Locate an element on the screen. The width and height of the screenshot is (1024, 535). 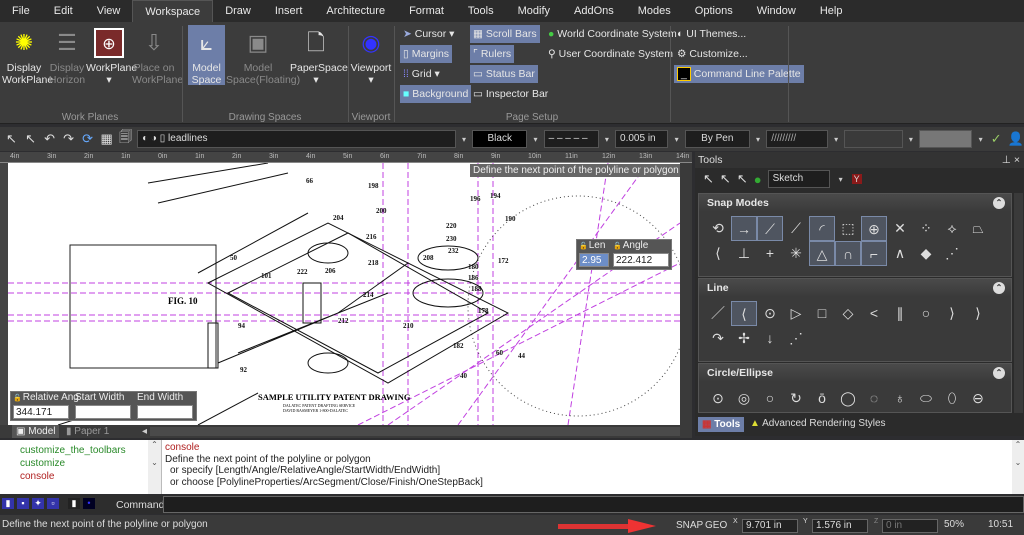
start-width-input is located at coordinates (103, 412).